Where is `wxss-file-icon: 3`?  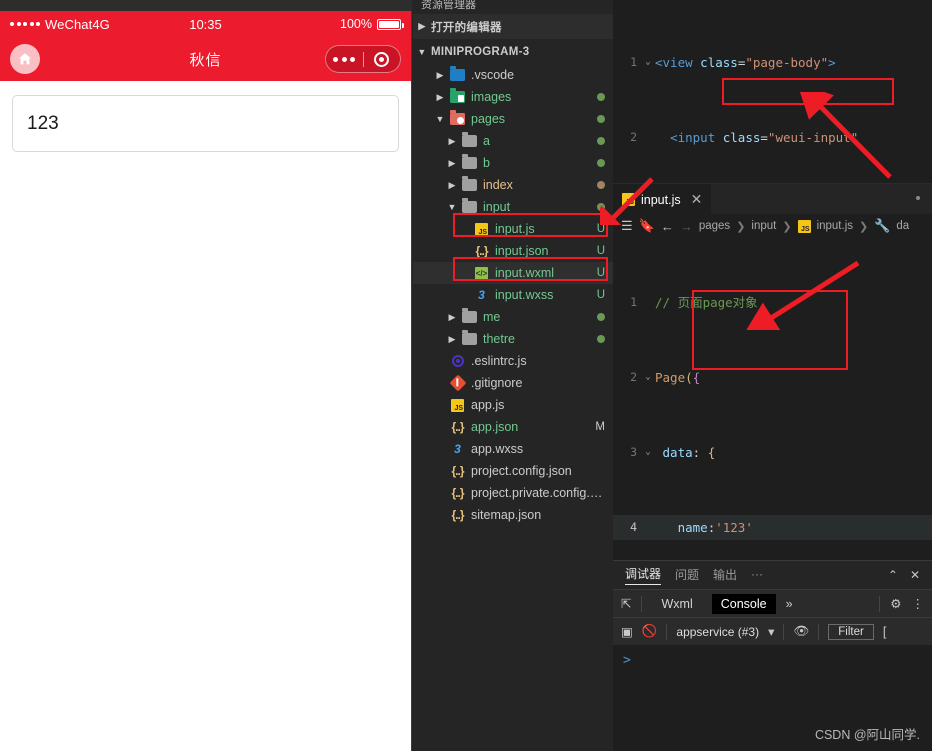
wxss-file-icon: 3 is located at coordinates (457, 449).